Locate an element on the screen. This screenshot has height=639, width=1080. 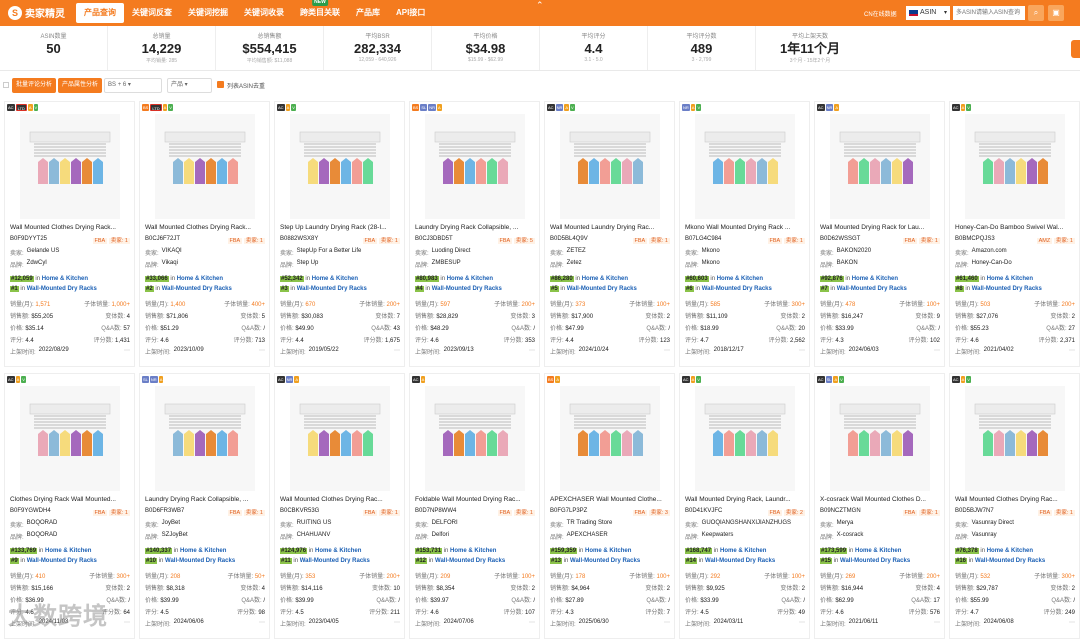
collapse-handle-icon: ⌃ is located at coordinates (540, 5).